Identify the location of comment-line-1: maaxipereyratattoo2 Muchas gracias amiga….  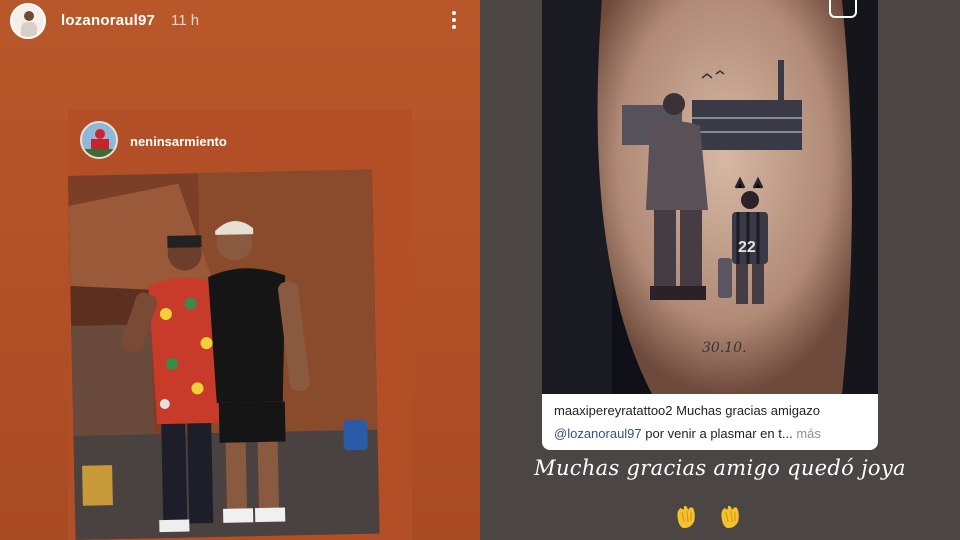
(687, 410).